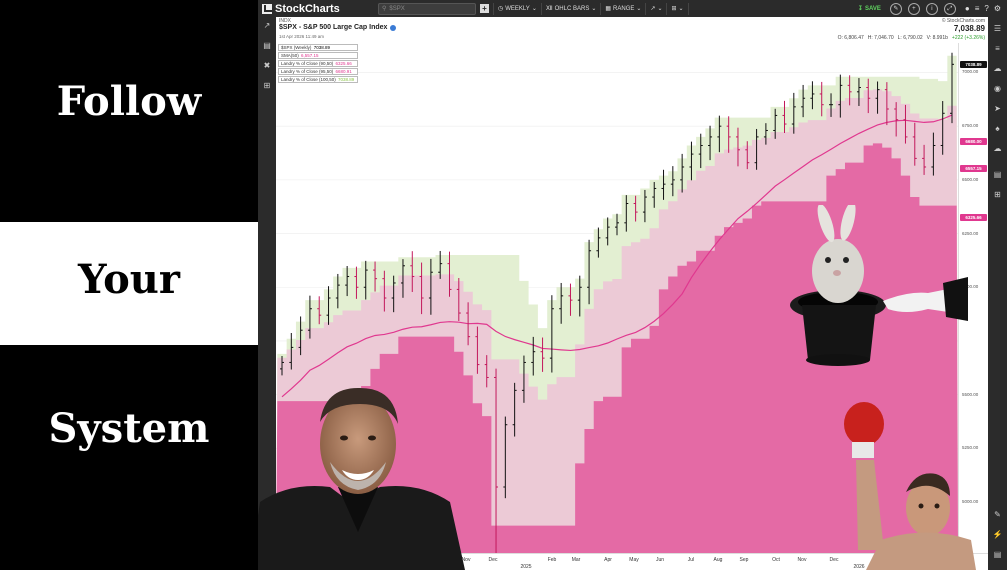 The image size is (1007, 570). I want to click on panel-icon: ⊞, so click(267, 86).